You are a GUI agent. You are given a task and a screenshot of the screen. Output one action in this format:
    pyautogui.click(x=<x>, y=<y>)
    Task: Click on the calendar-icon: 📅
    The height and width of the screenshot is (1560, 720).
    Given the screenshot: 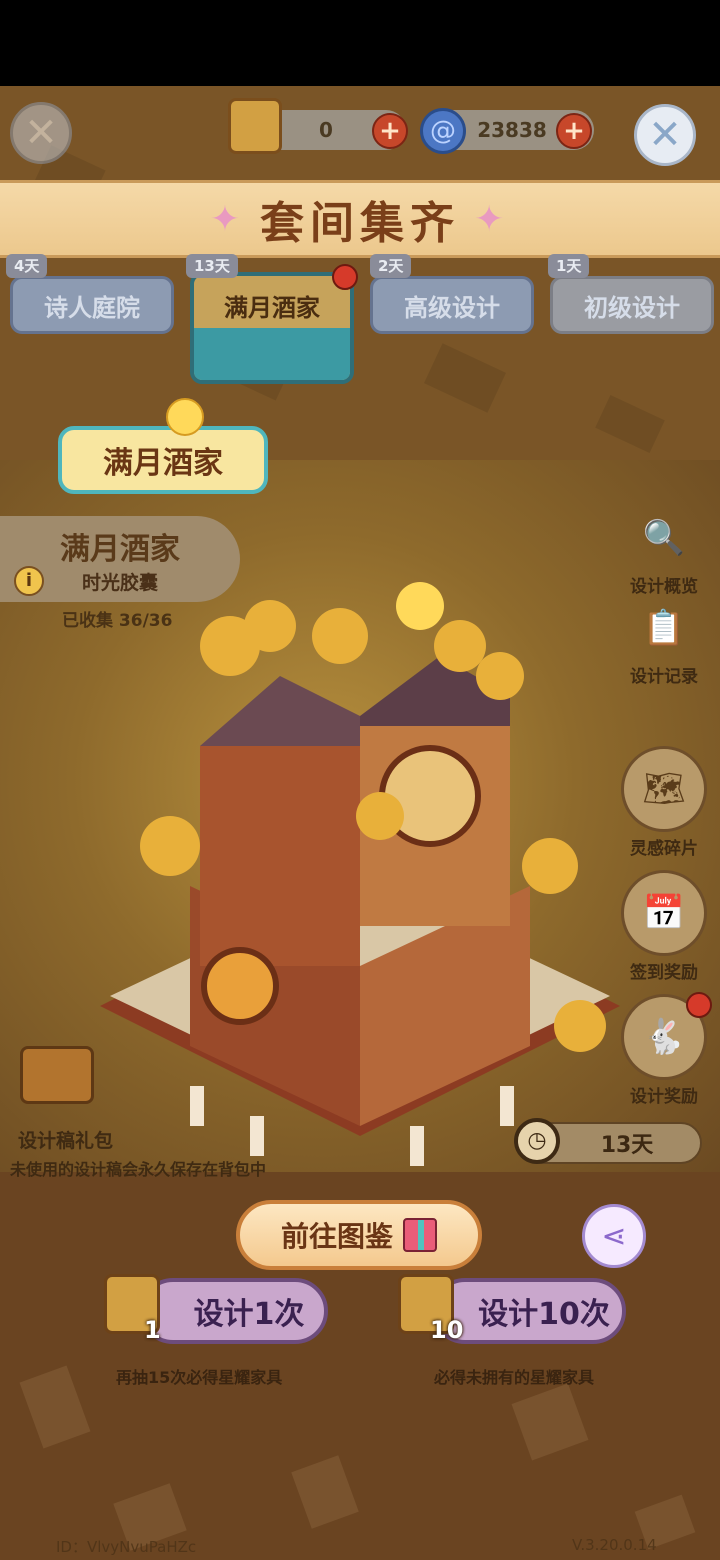 What is the action you would take?
    pyautogui.click(x=664, y=913)
    